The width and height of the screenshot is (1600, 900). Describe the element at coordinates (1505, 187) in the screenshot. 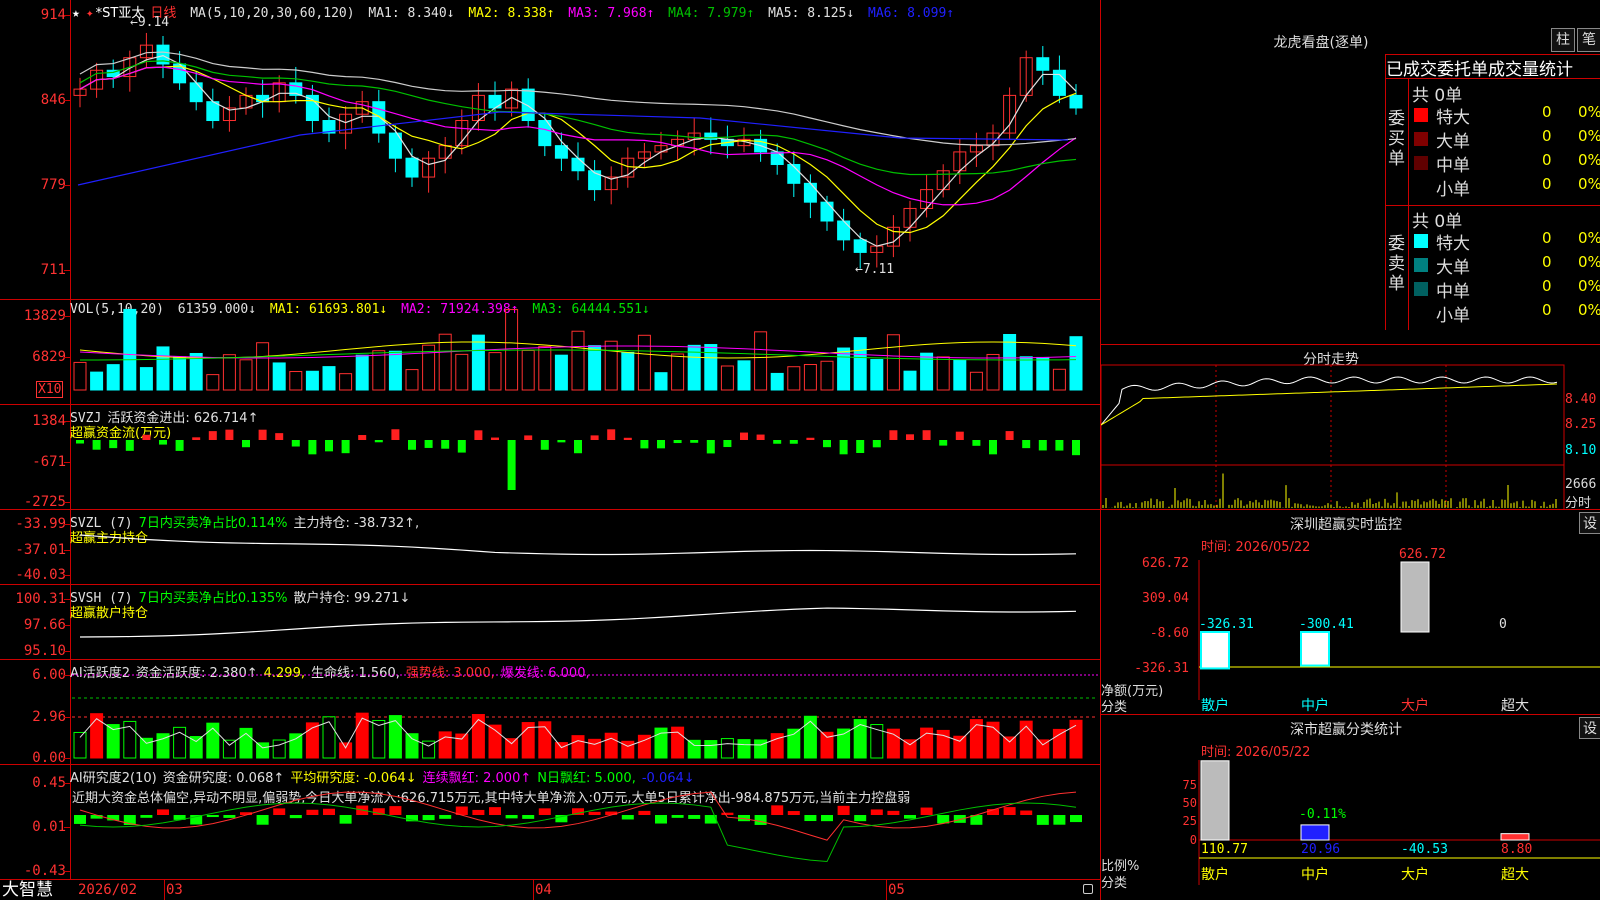

I see `order-row: 小单 0 0%` at that location.